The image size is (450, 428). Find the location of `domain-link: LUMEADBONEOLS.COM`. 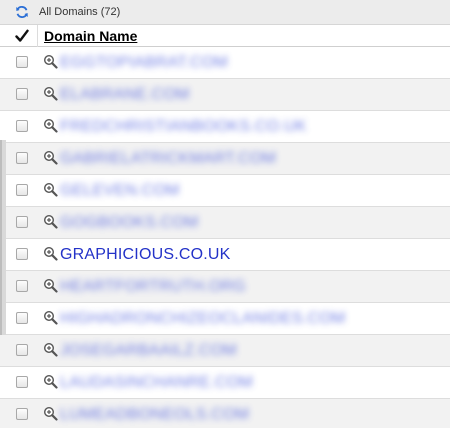

domain-link: LUMEADBONEOLS.COM is located at coordinates (154, 415).